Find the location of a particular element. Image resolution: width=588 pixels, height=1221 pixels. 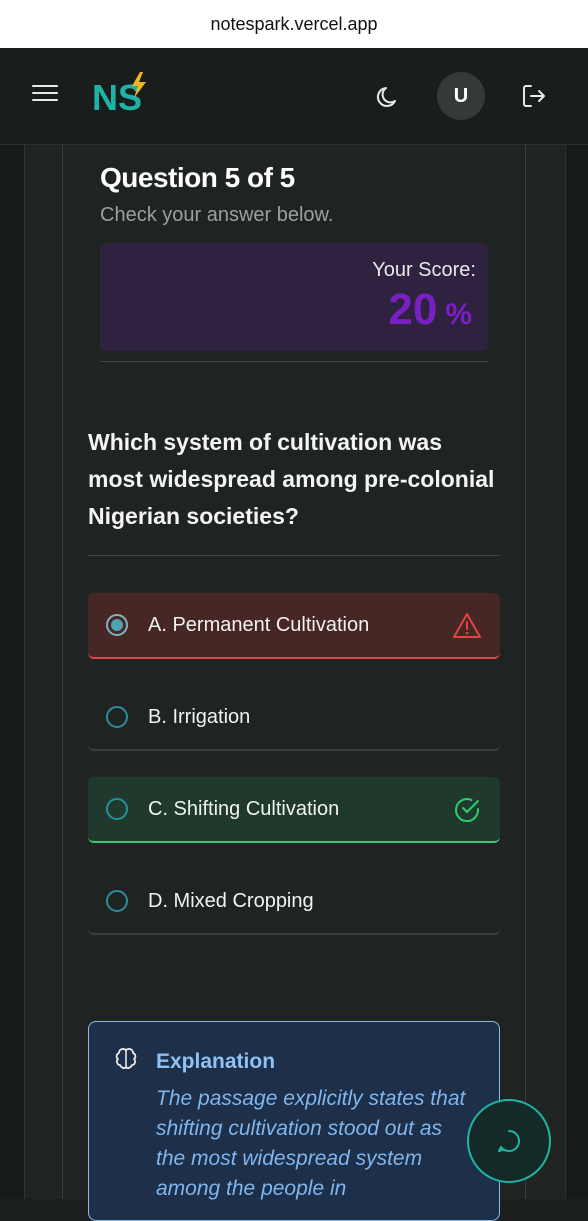

score-box: Your Score: 20% is located at coordinates (294, 297).